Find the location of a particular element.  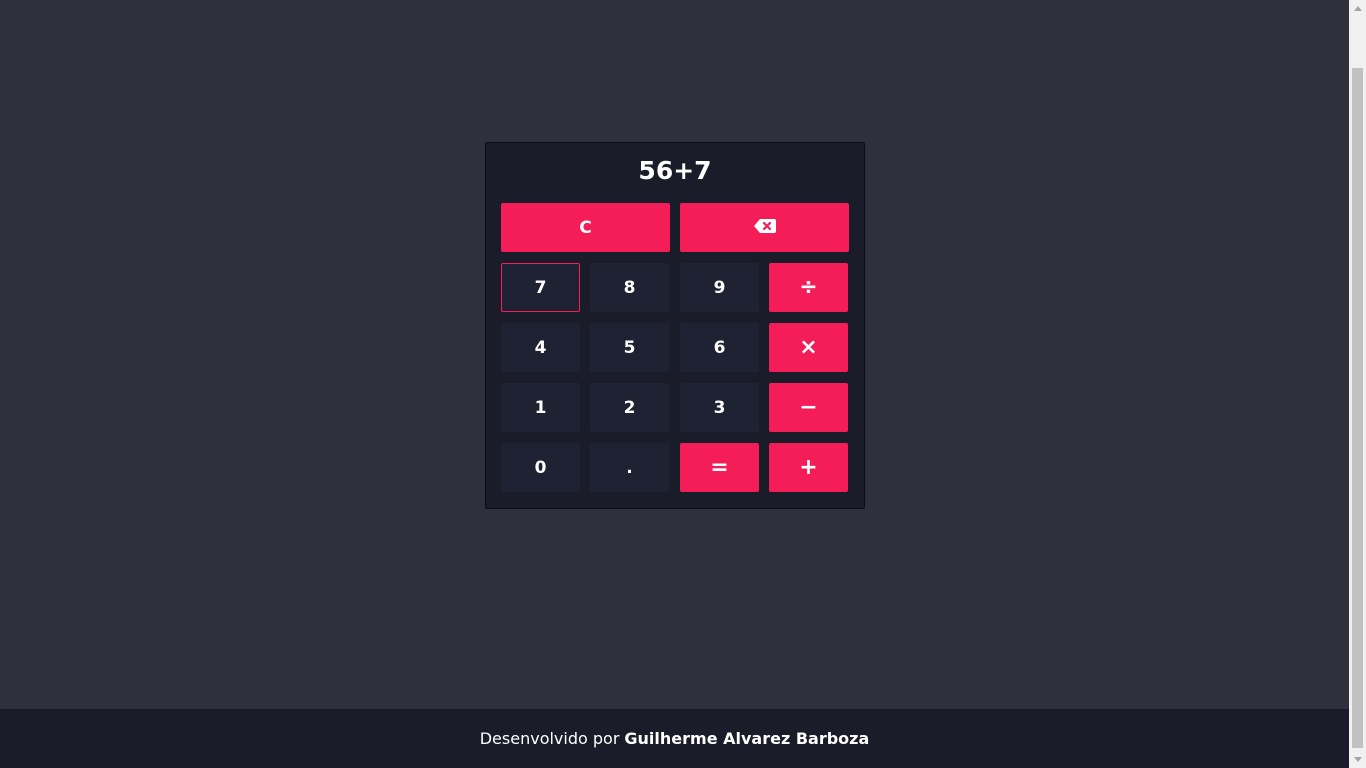

backspace-icon is located at coordinates (764, 228).